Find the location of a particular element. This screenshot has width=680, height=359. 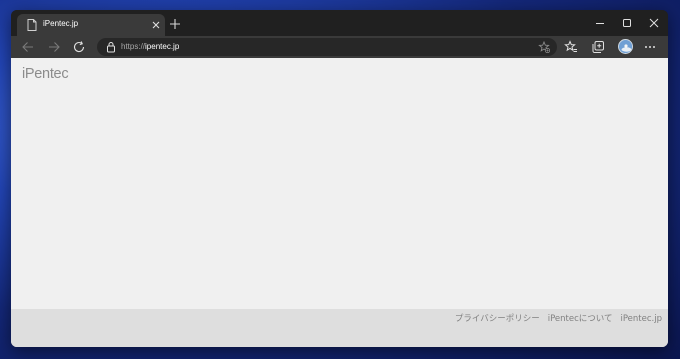

plus-icon is located at coordinates (175, 24).